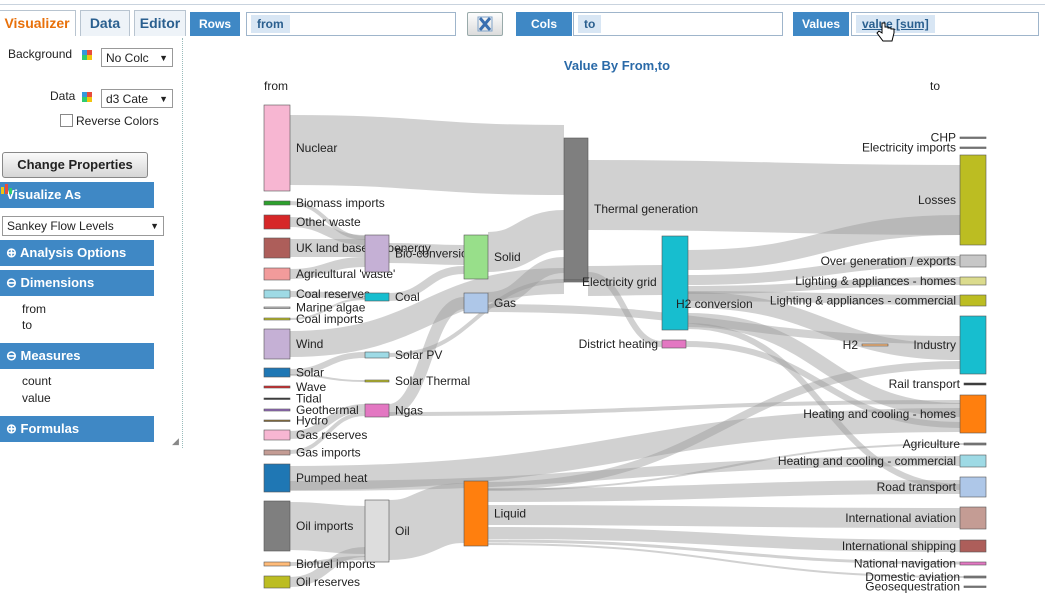 The image size is (1045, 607). I want to click on sankey-node-label: Liquid, so click(510, 514).